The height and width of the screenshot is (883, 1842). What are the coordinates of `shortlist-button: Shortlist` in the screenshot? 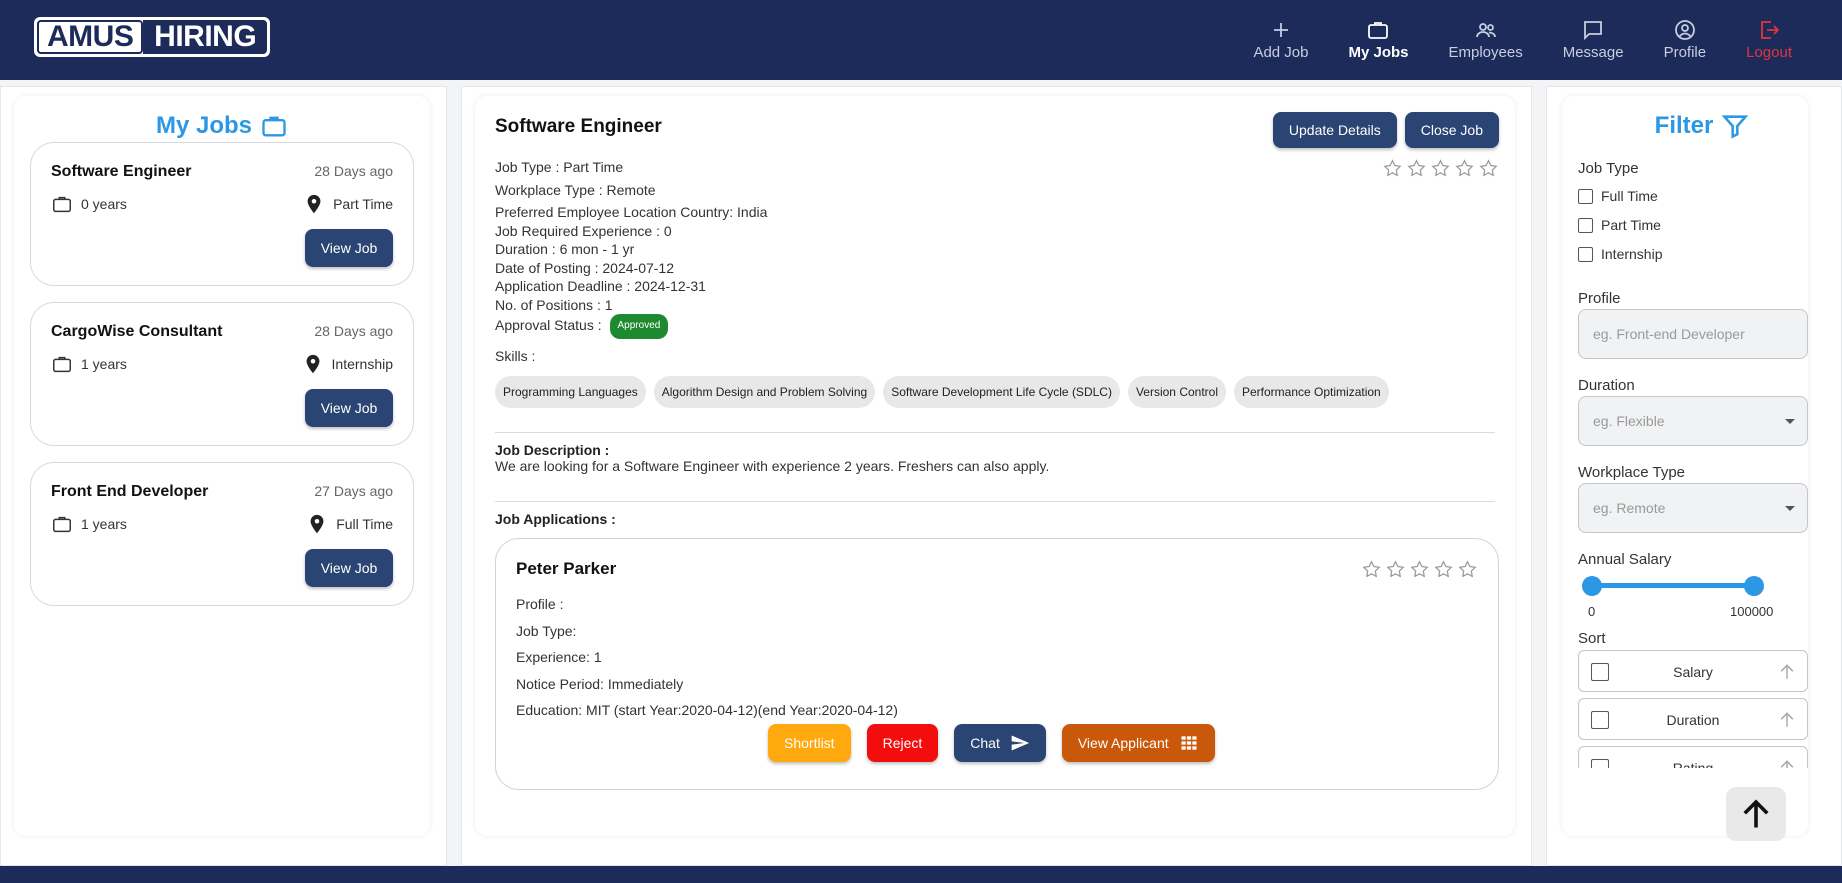 It's located at (809, 743).